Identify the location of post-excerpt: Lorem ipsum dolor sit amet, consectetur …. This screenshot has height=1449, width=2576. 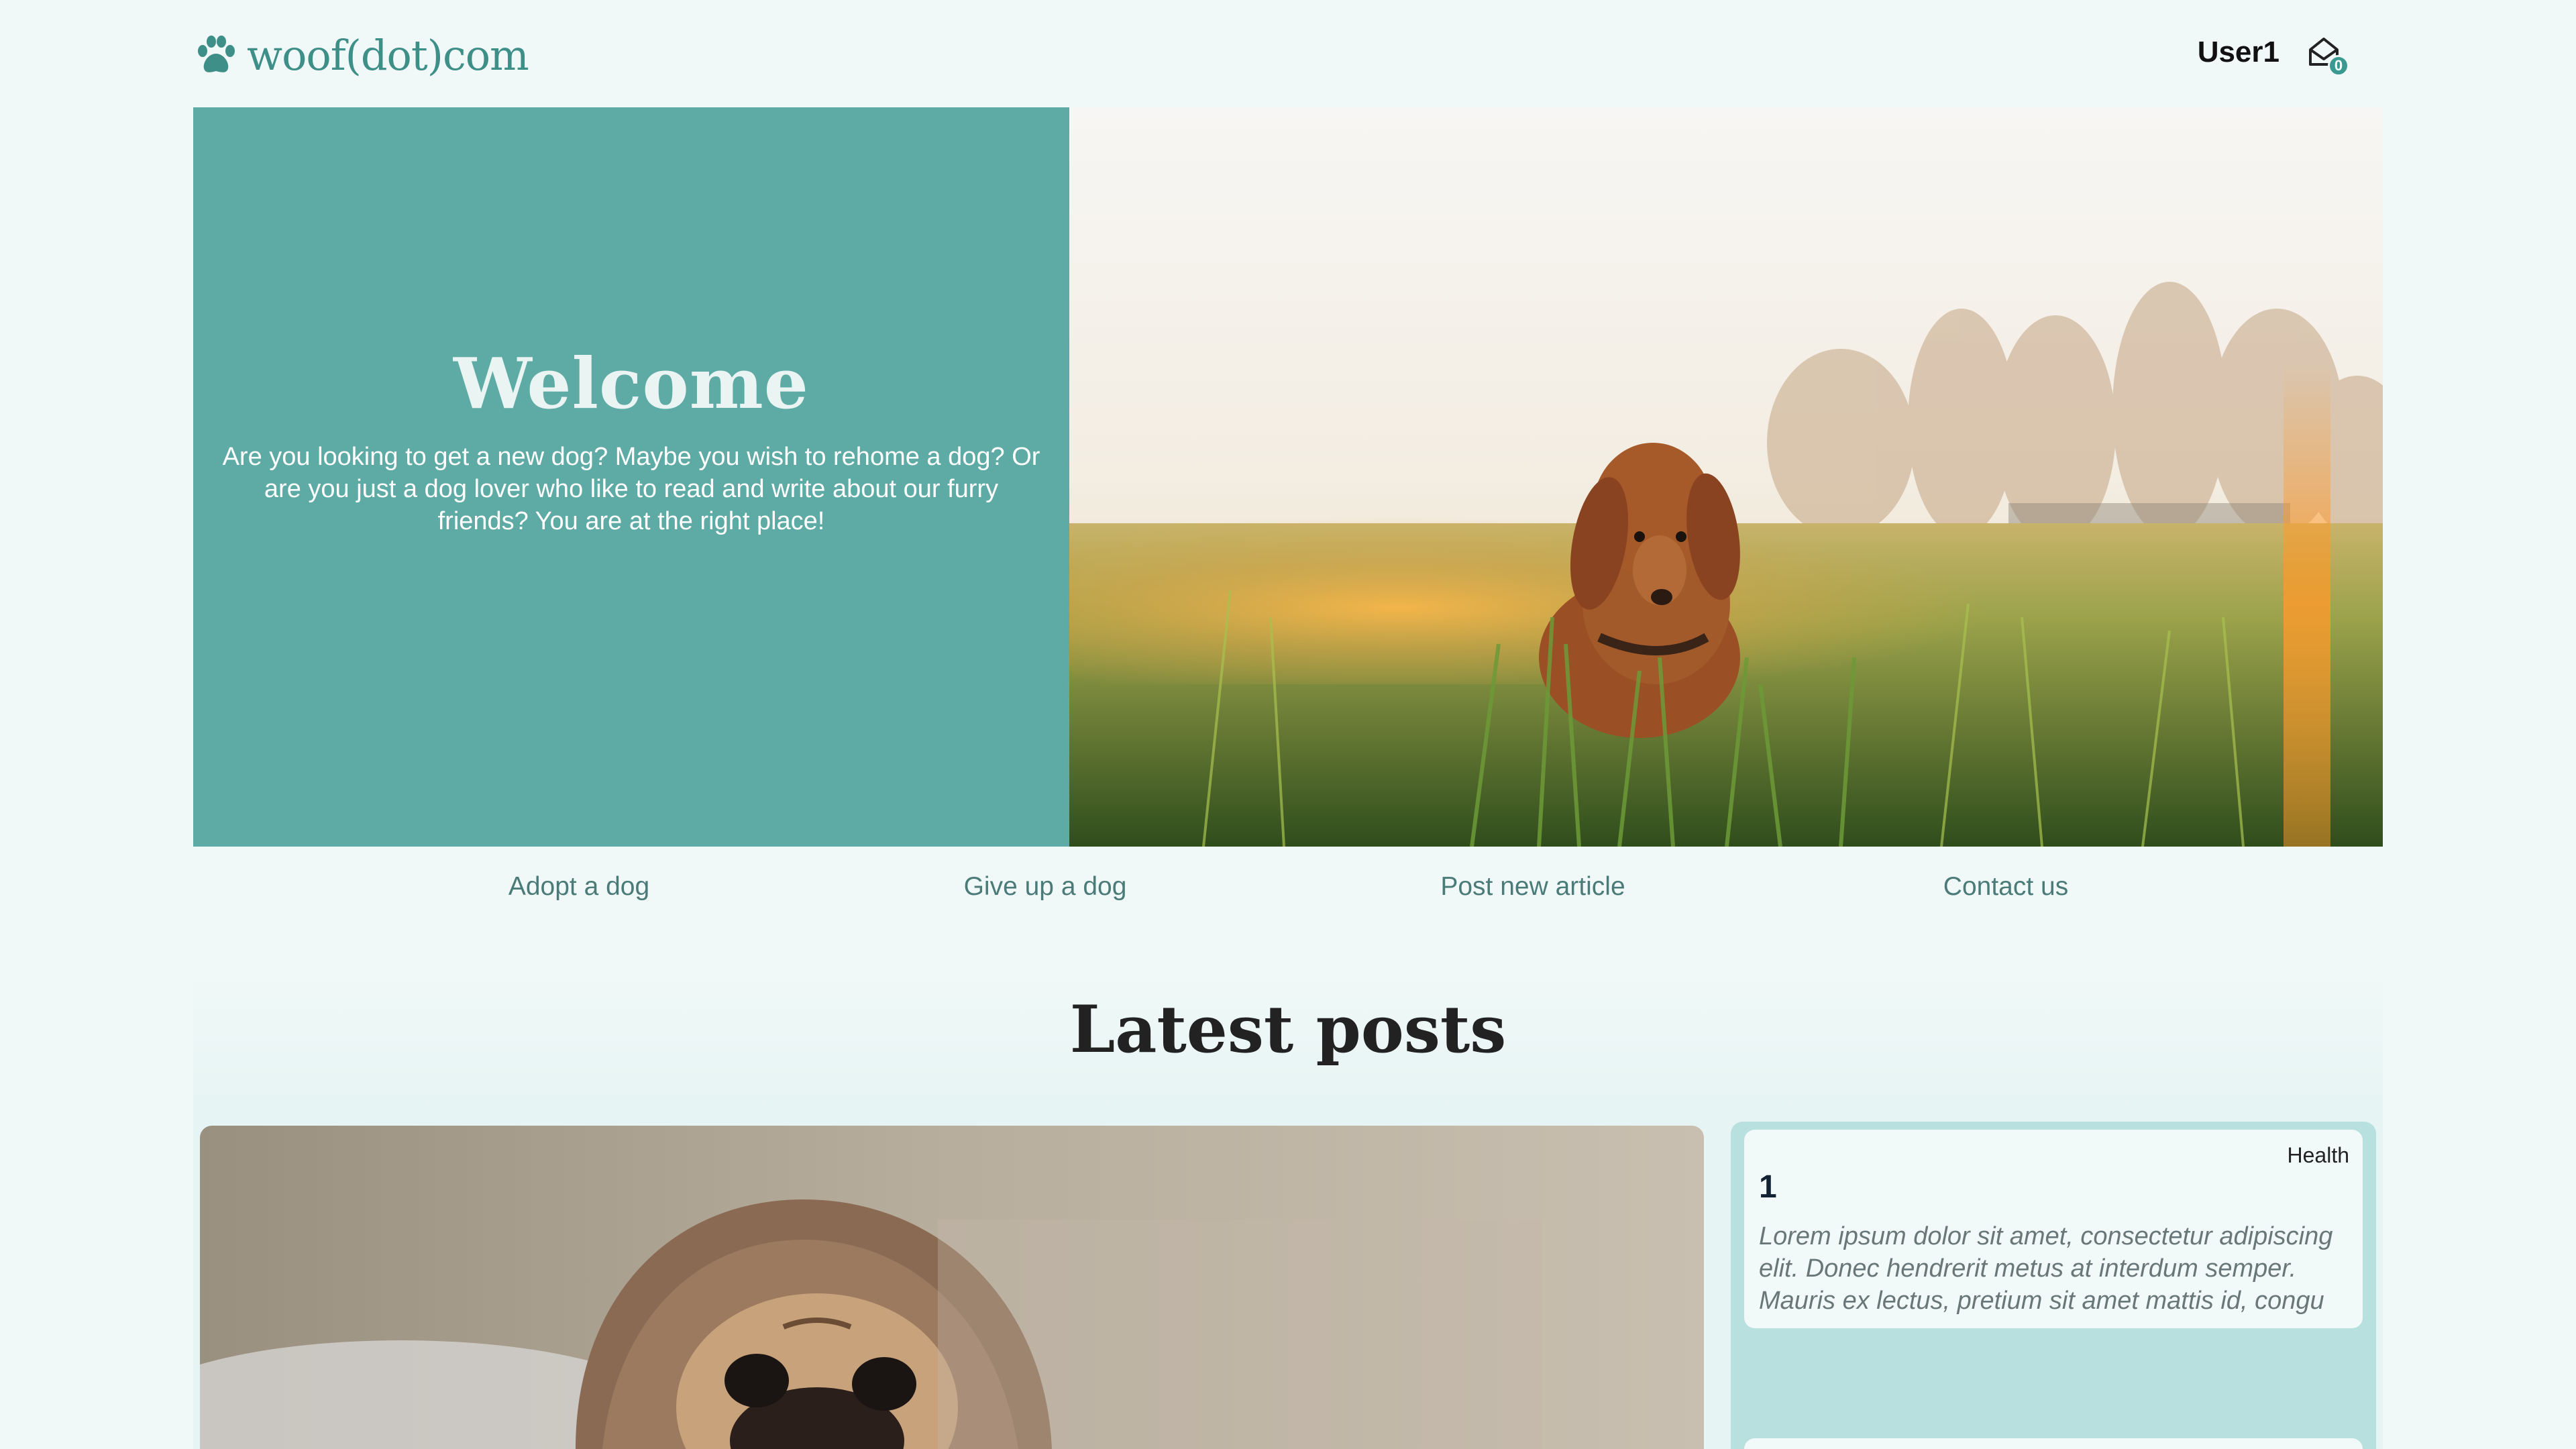
(2046, 1268).